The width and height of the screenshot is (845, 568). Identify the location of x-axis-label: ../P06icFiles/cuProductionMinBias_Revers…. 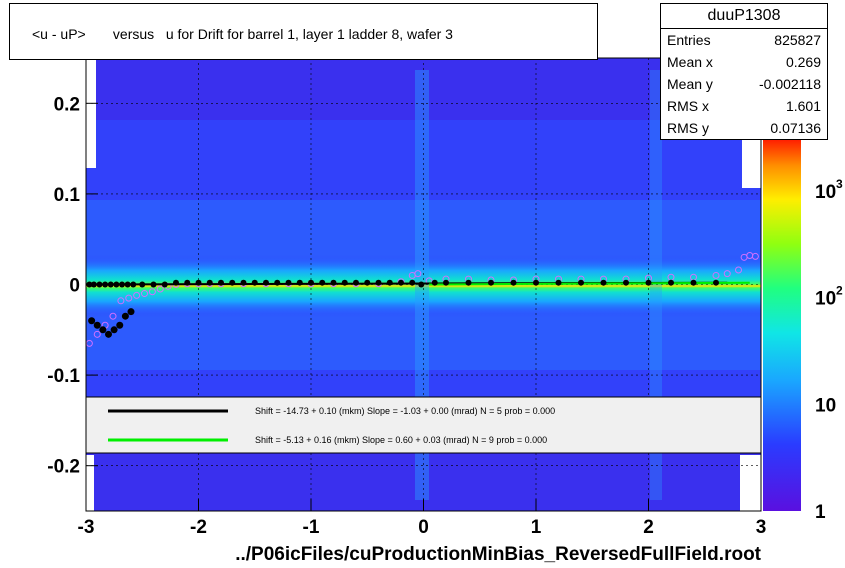
(498, 554).